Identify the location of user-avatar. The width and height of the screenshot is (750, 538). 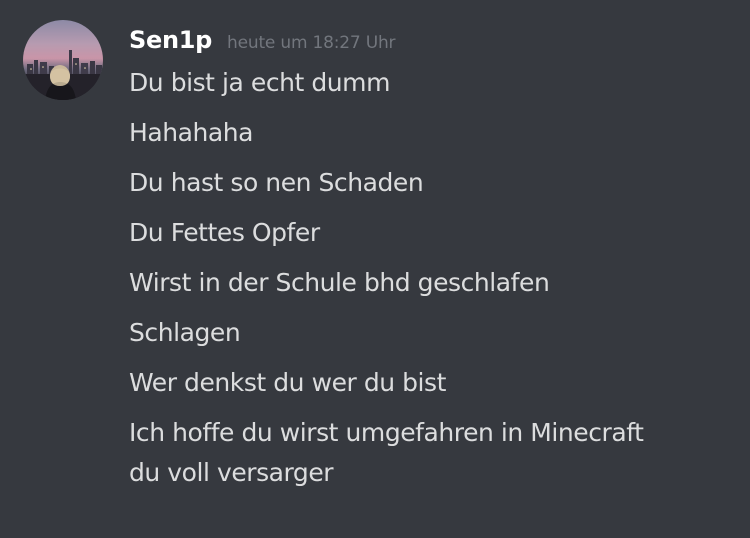
(63, 60).